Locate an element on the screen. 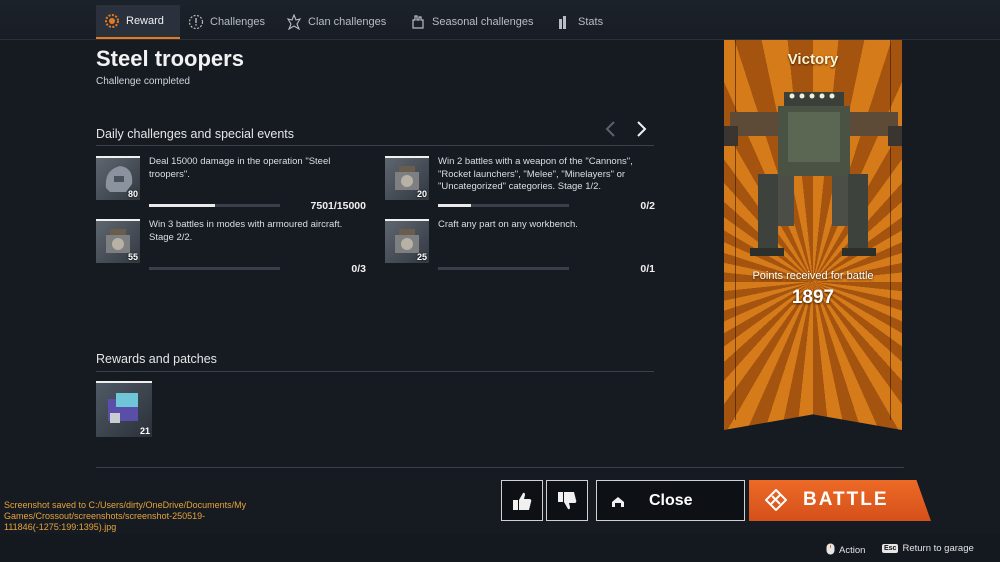 The width and height of the screenshot is (1000, 562). page-subtitle: Challenge completed is located at coordinates (143, 81).